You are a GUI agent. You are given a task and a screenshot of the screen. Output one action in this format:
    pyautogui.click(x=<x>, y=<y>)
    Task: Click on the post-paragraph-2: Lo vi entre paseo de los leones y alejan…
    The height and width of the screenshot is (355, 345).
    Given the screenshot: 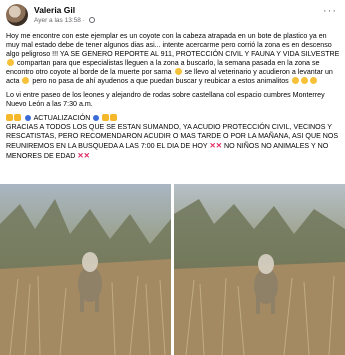 What is the action you would take?
    pyautogui.click(x=165, y=100)
    